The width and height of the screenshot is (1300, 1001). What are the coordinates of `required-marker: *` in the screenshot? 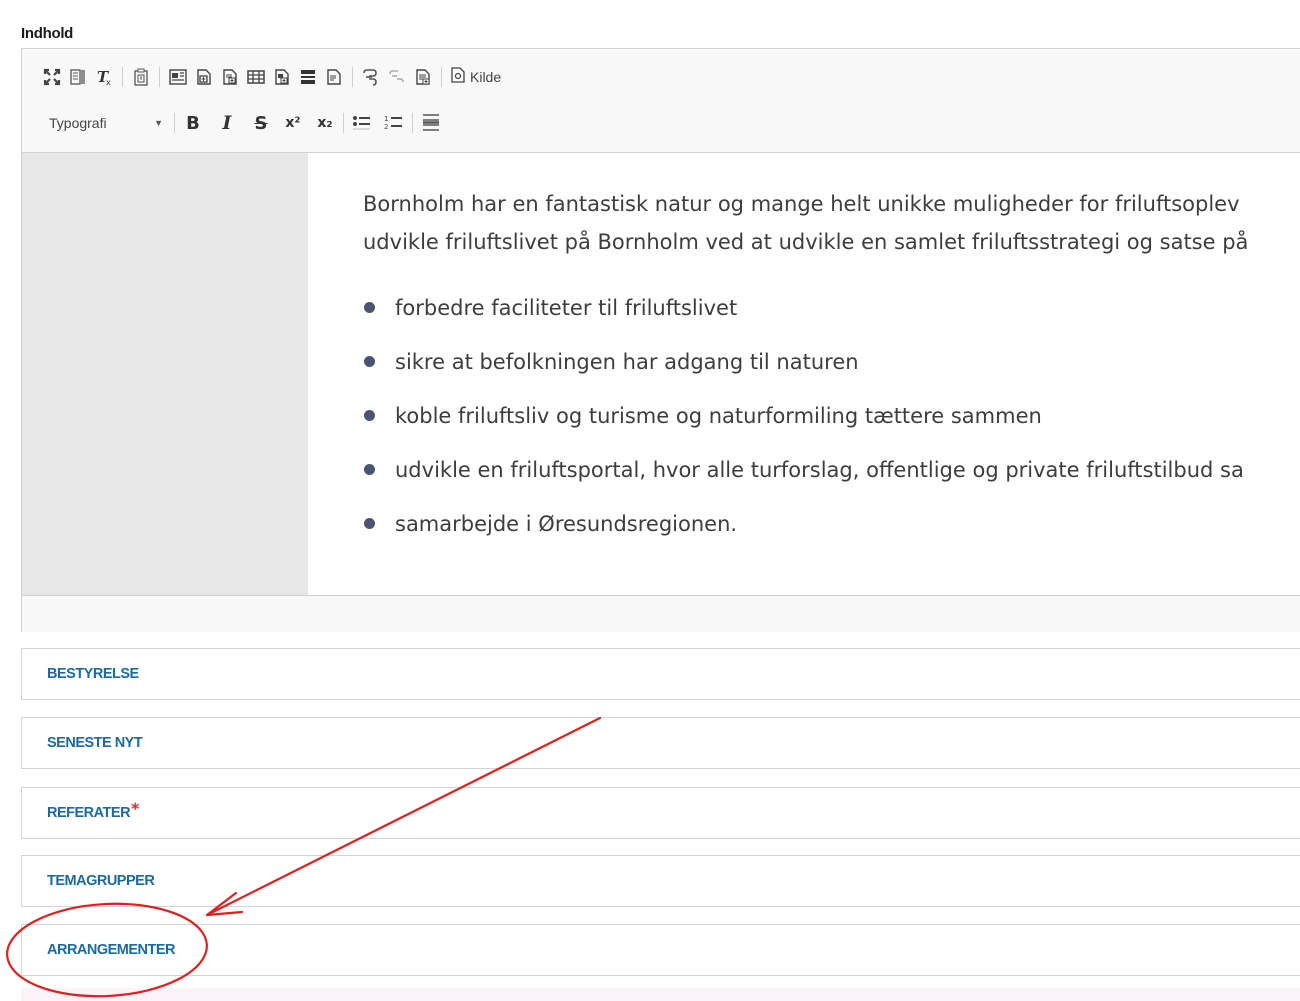 It's located at (135, 808).